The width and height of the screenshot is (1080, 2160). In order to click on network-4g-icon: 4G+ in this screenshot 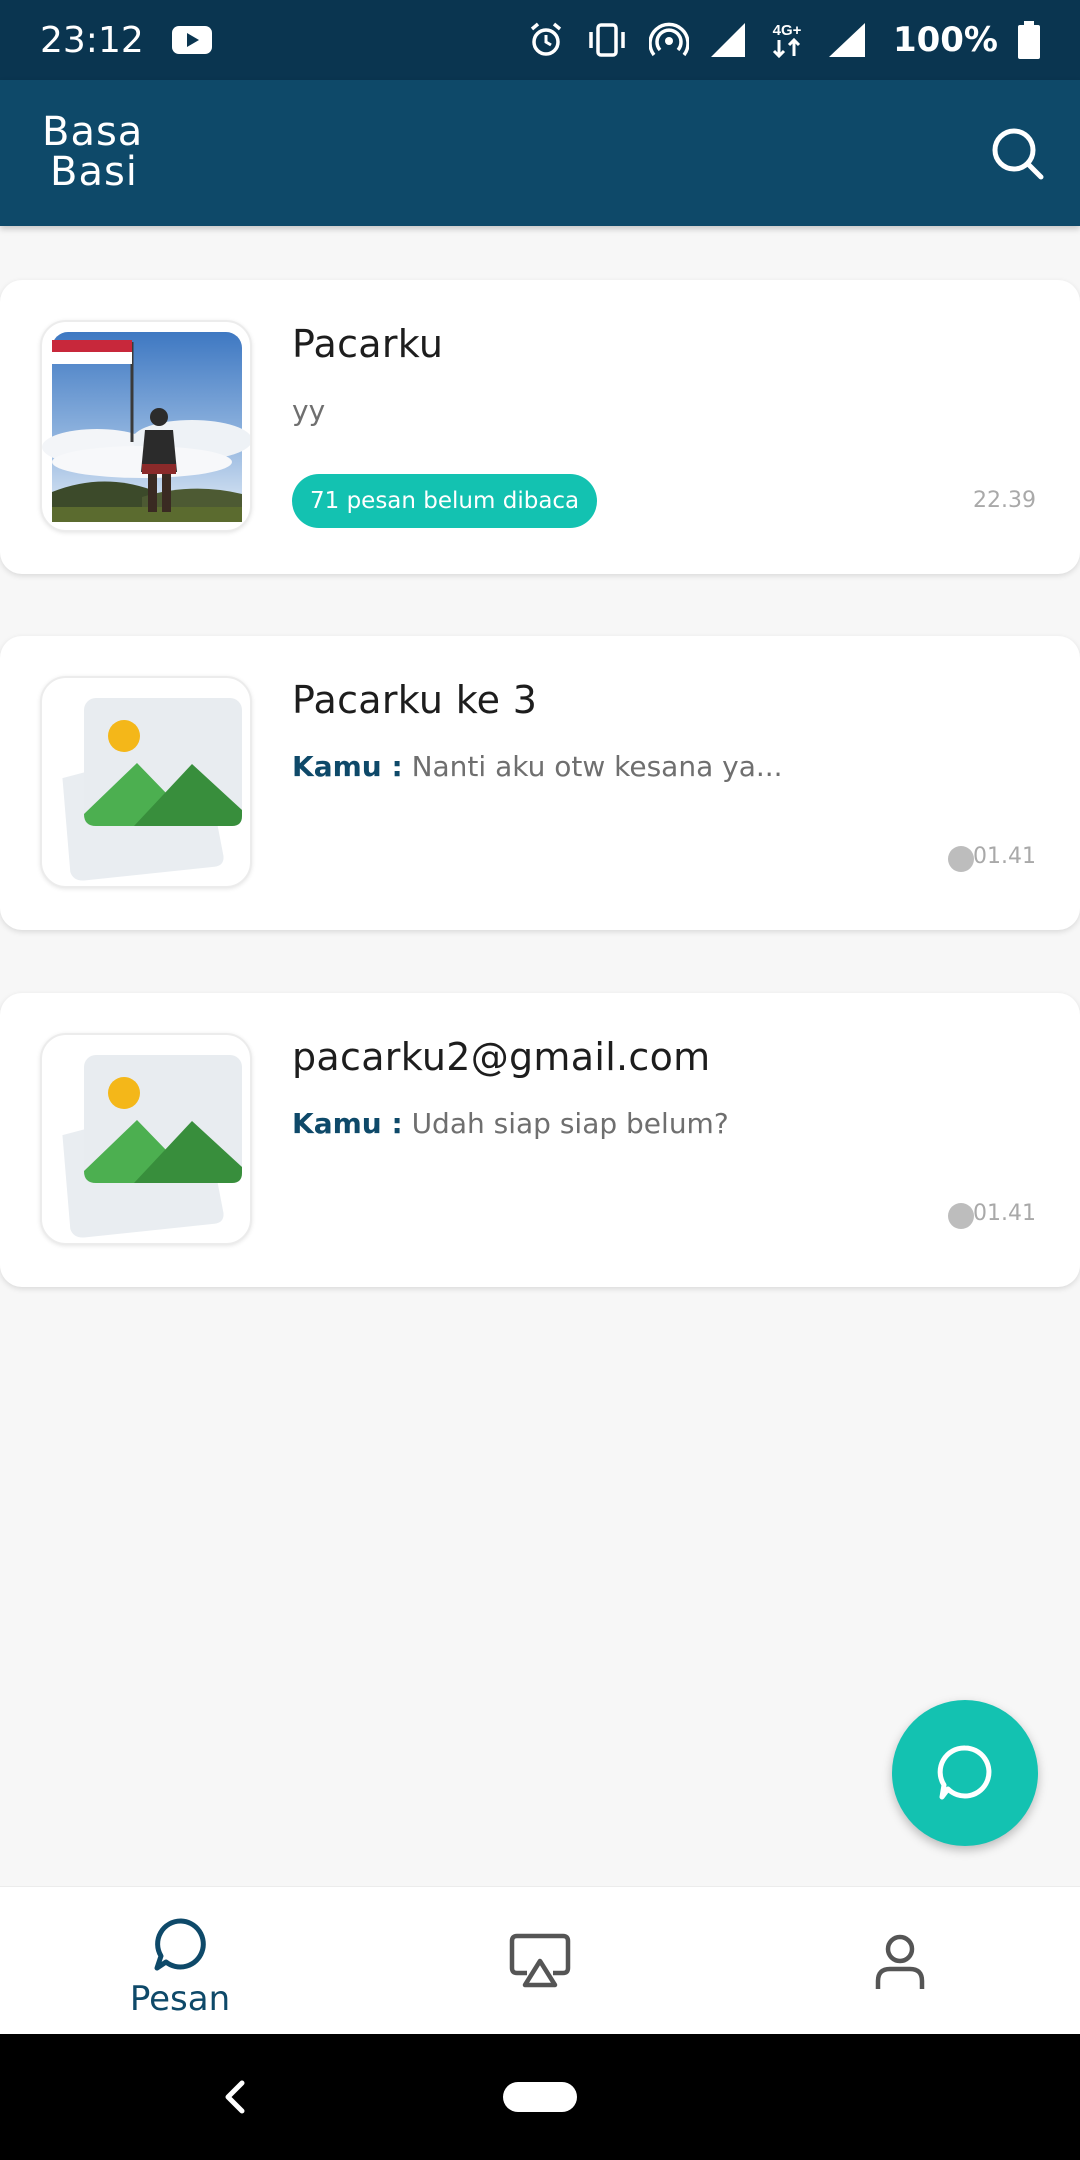, I will do `click(787, 40)`.